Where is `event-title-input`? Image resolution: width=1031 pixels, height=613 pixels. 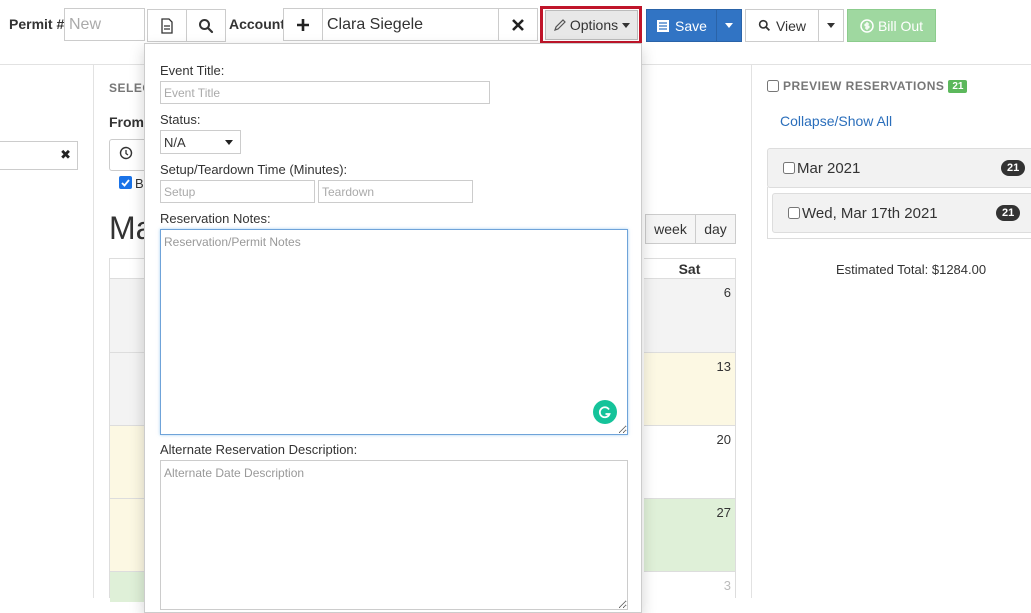
event-title-input is located at coordinates (325, 92).